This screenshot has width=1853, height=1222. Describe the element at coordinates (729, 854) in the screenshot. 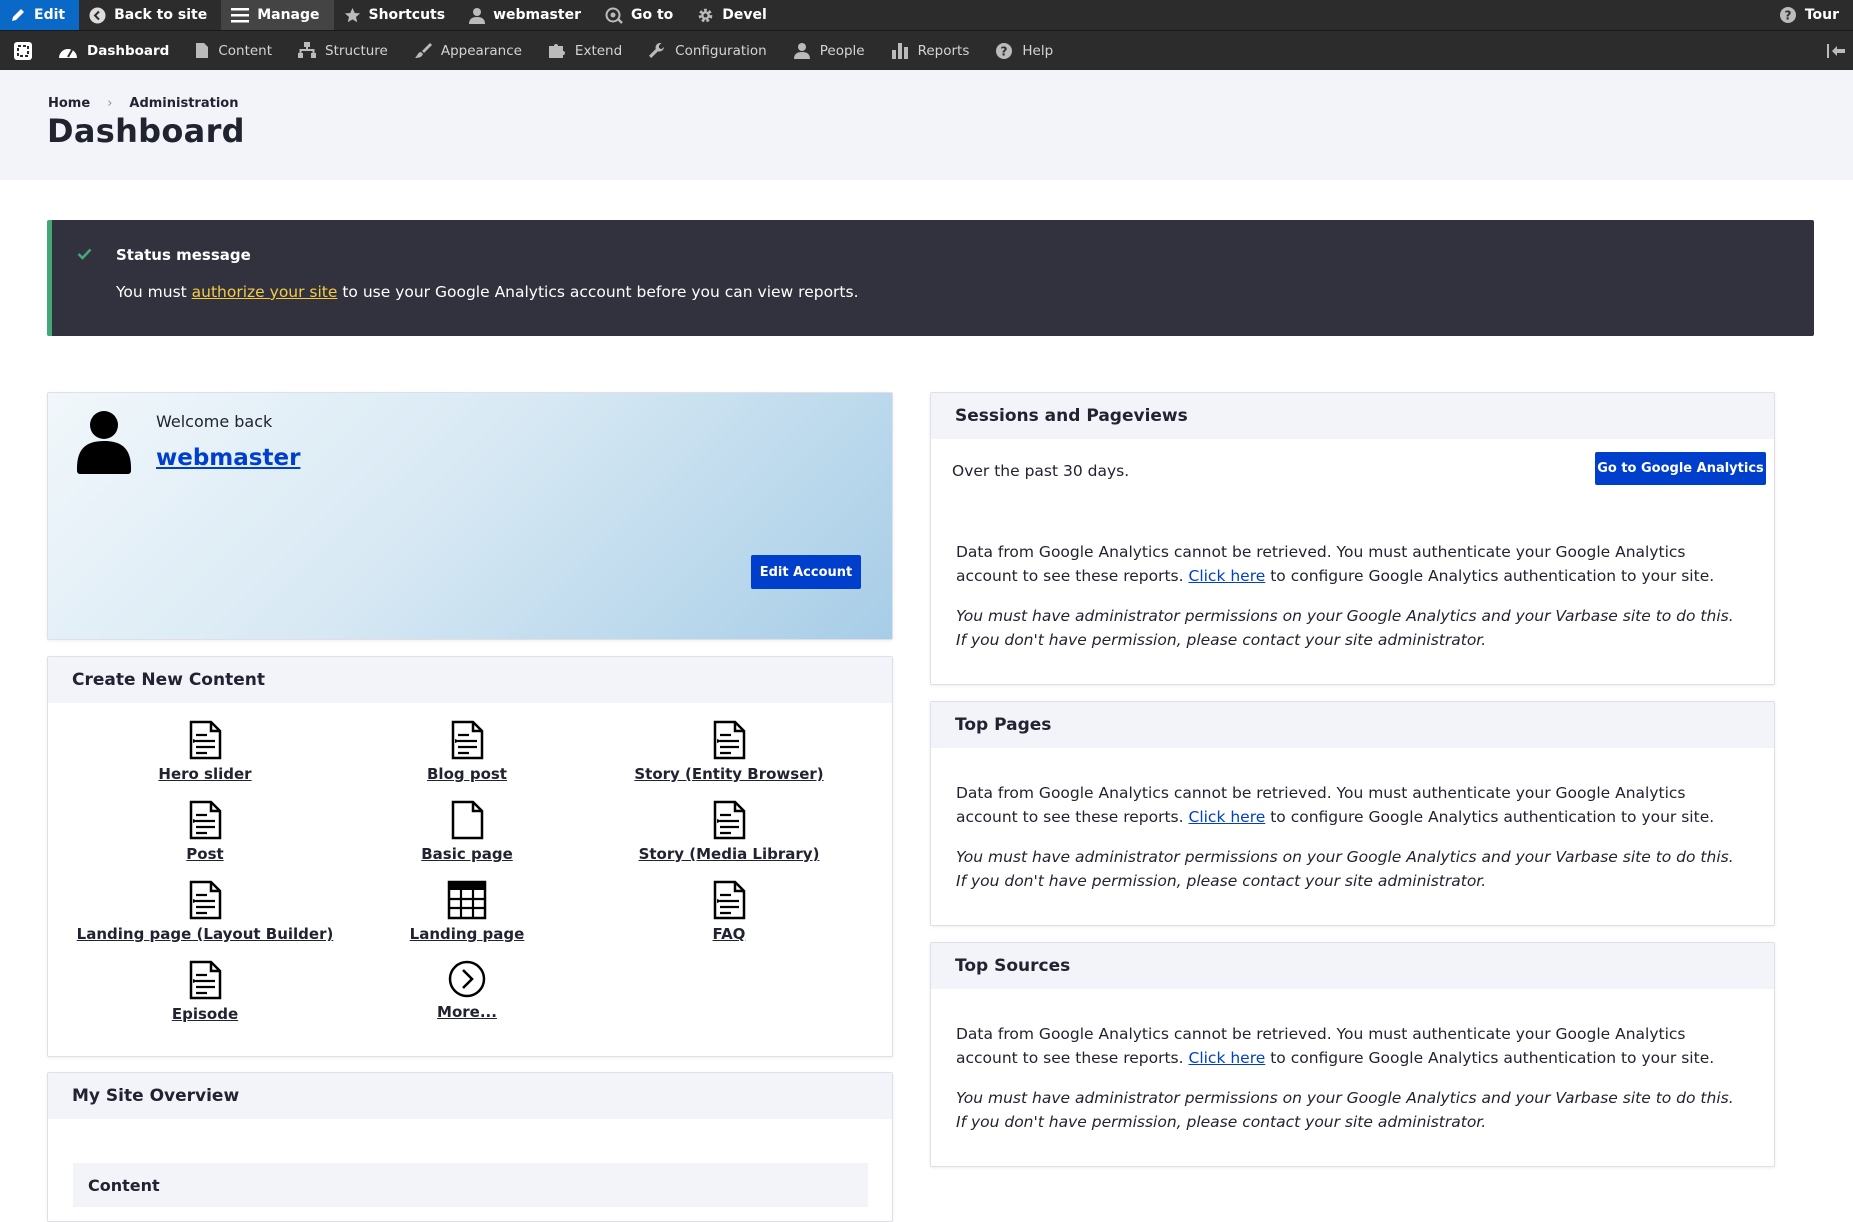

I see `content-type-label: Story (Media Library)` at that location.